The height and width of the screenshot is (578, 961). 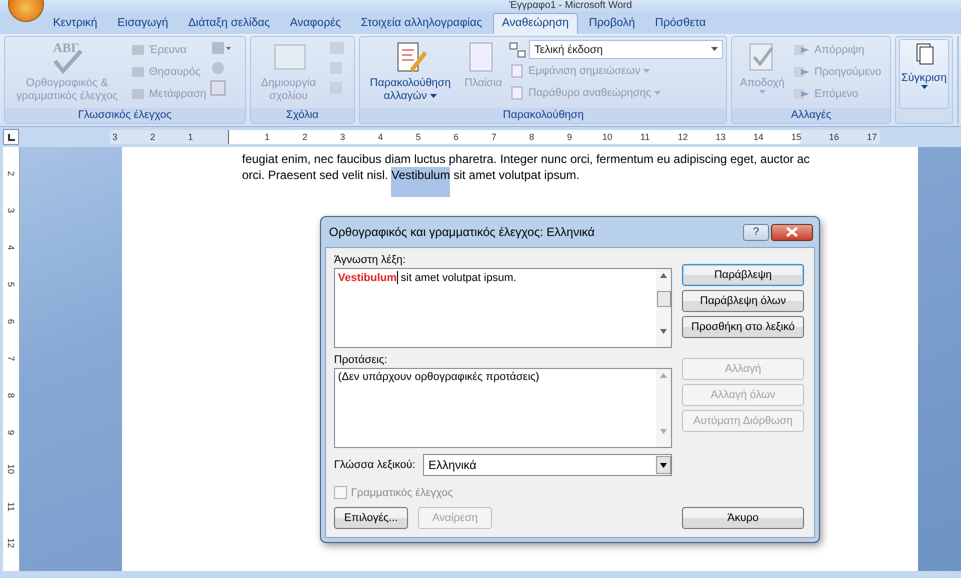 I want to click on dialog-button: Παράβλεψη, so click(x=743, y=275).